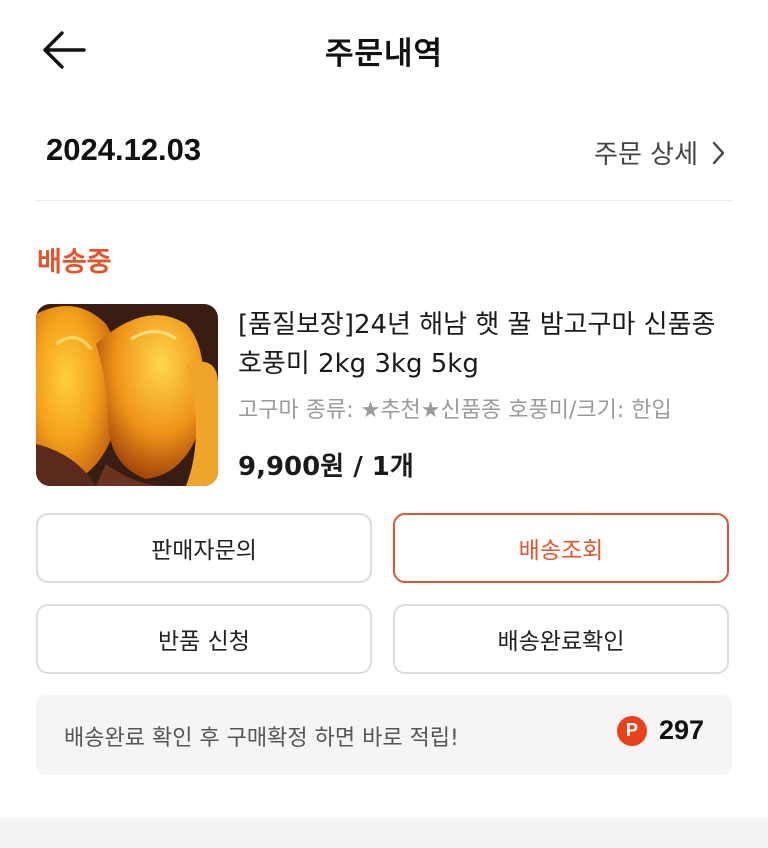 This screenshot has height=848, width=768. I want to click on sweet-potato-image, so click(127, 395).